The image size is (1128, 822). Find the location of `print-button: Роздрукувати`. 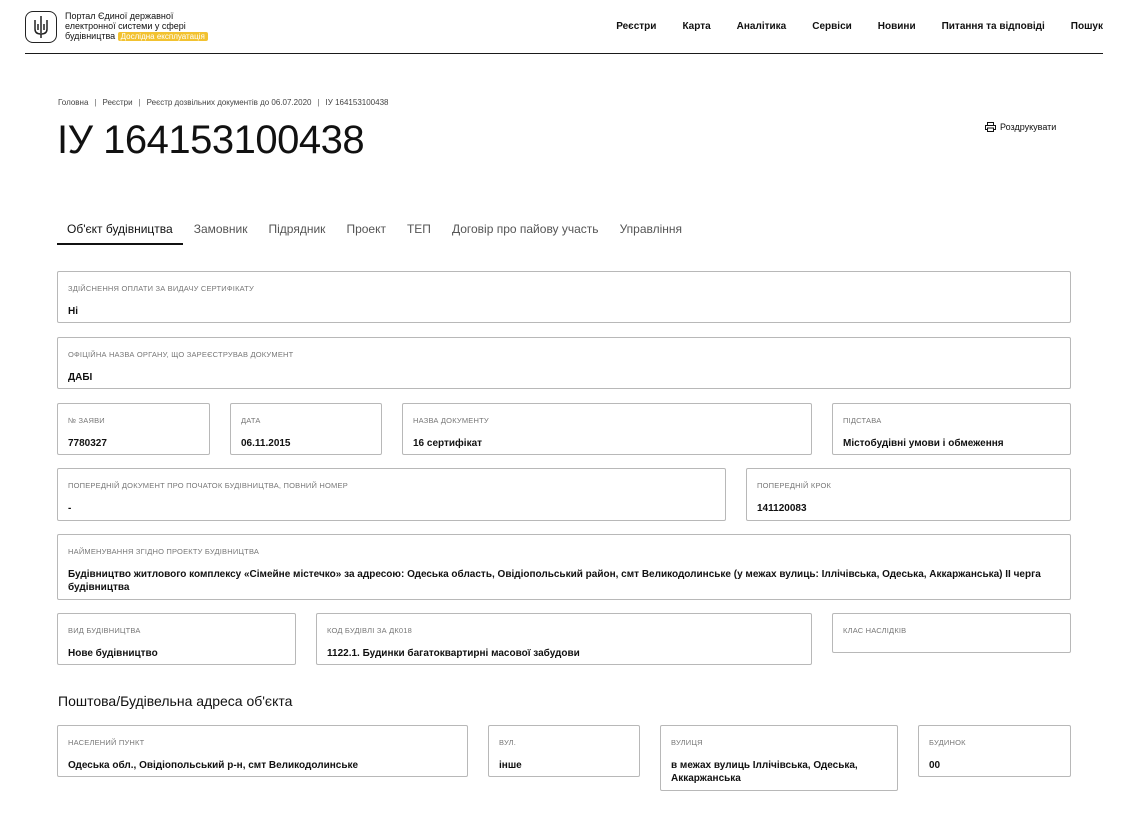

print-button: Роздрукувати is located at coordinates (1020, 127).